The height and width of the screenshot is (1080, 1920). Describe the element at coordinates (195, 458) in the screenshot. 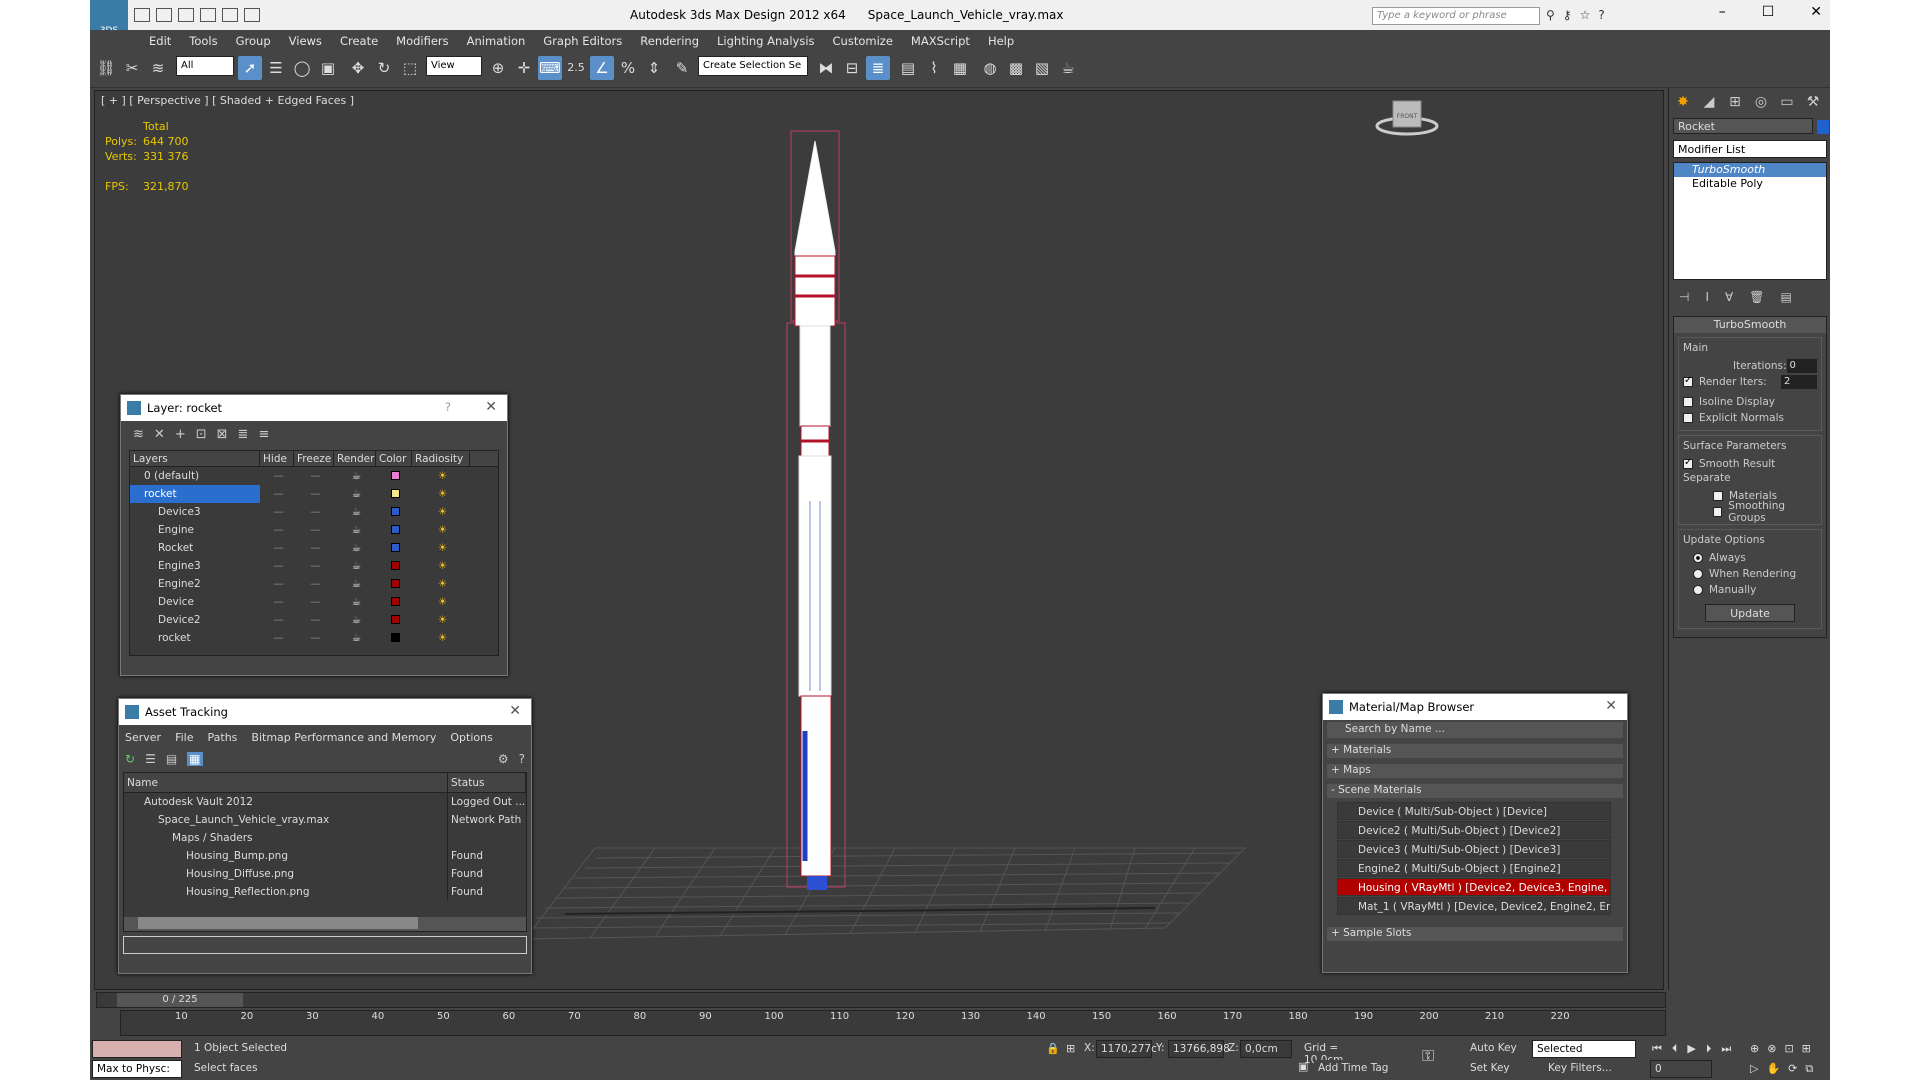

I see `col-layers: Layers` at that location.